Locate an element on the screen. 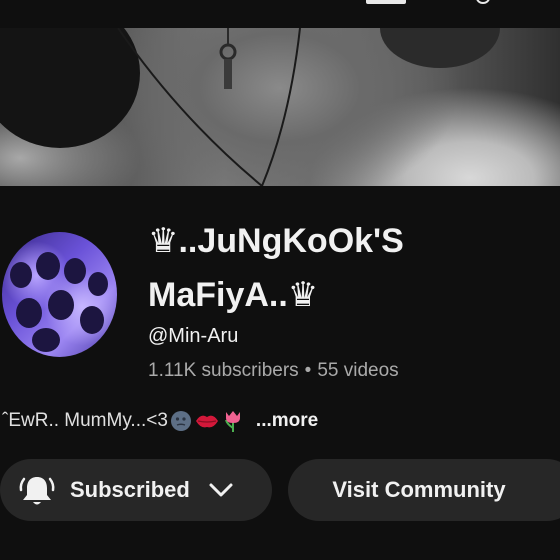 Image resolution: width=560 pixels, height=560 pixels. tulip-icon is located at coordinates (232, 421).